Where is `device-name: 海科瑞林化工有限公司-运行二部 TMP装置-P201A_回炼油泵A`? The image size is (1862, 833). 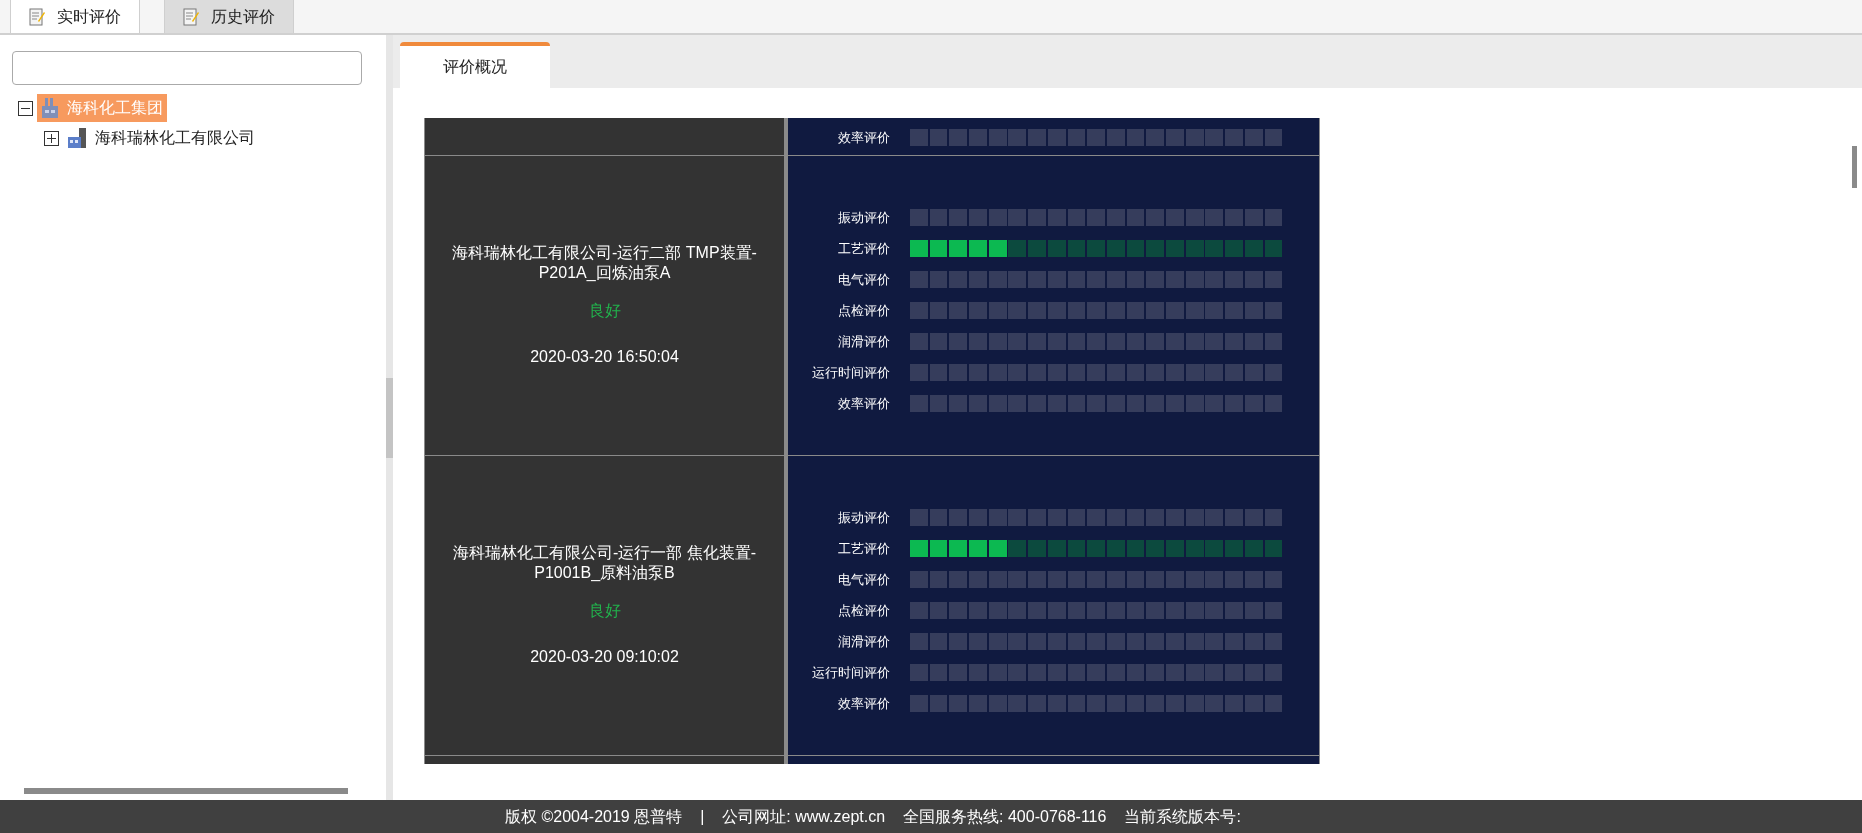
device-name: 海科瑞林化工有限公司-运行二部 TMP装置-P201A_回炼油泵A is located at coordinates (604, 262).